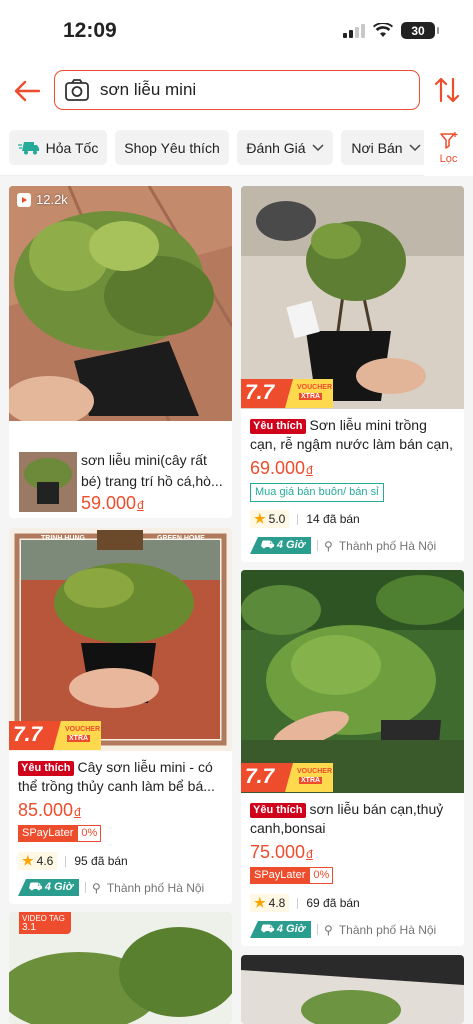 The width and height of the screenshot is (473, 1024). I want to click on video-views: 12.2k, so click(42, 199).